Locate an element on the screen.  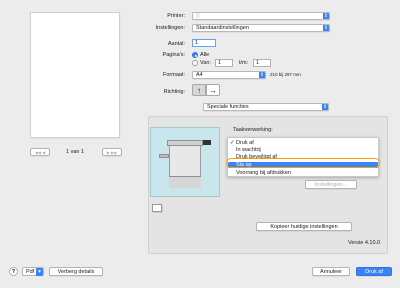
chevron-down-icon: ▾ is located at coordinates (39, 272).